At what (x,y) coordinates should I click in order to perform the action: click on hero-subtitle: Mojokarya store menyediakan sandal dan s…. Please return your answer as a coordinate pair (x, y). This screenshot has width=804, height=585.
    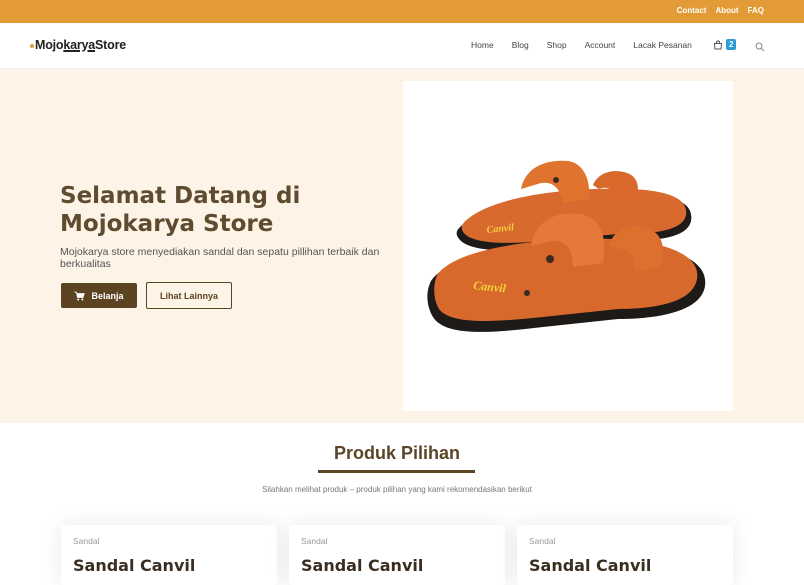
    Looking at the image, I should click on (220, 258).